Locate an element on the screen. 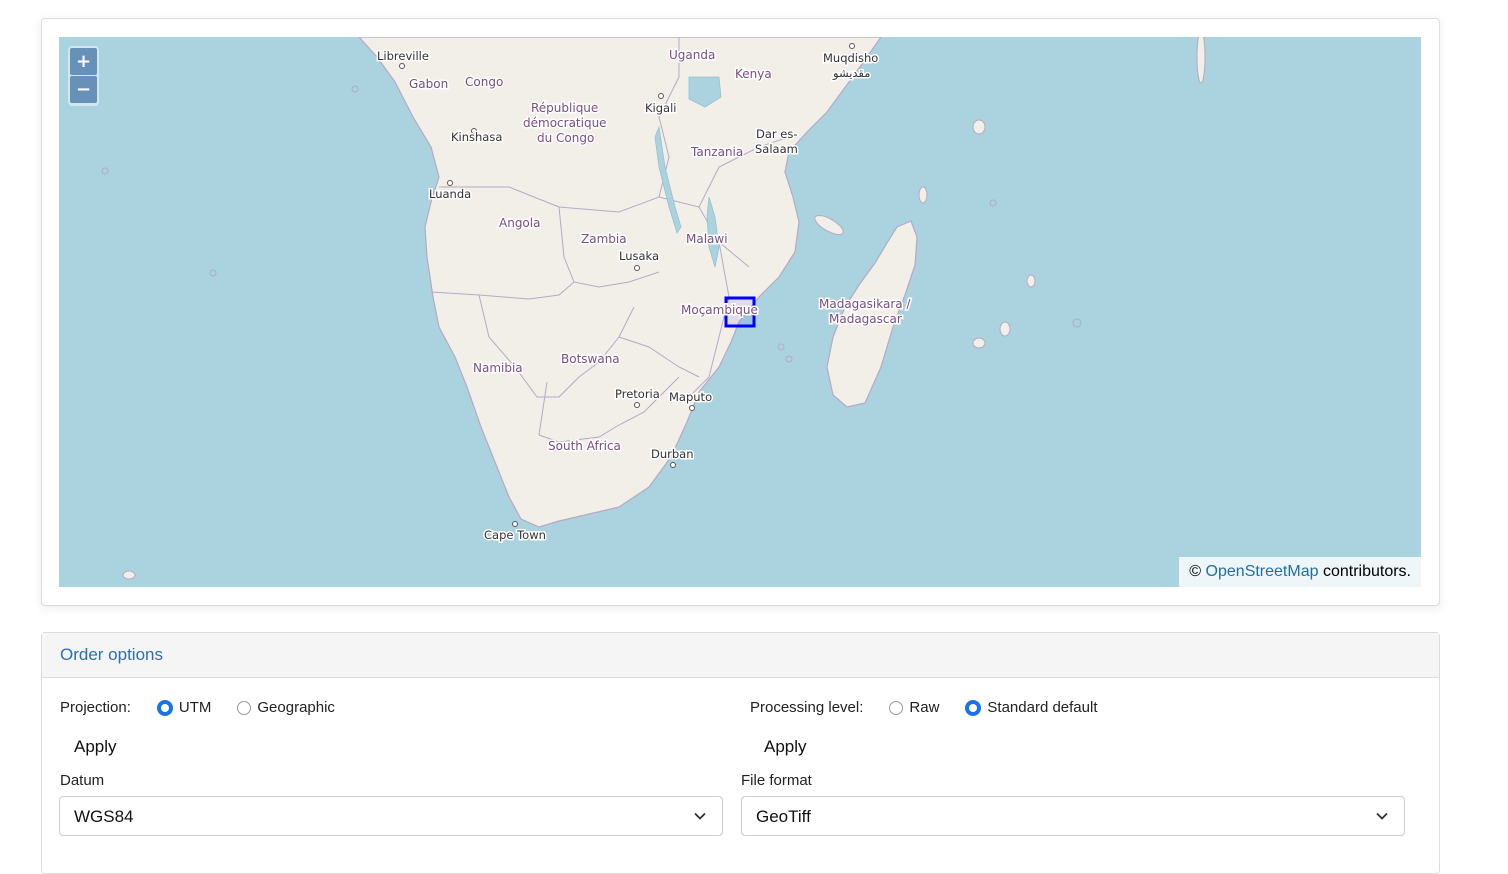 This screenshot has width=1508, height=874. openstreetmap-link: OpenStreetMap is located at coordinates (1262, 571).